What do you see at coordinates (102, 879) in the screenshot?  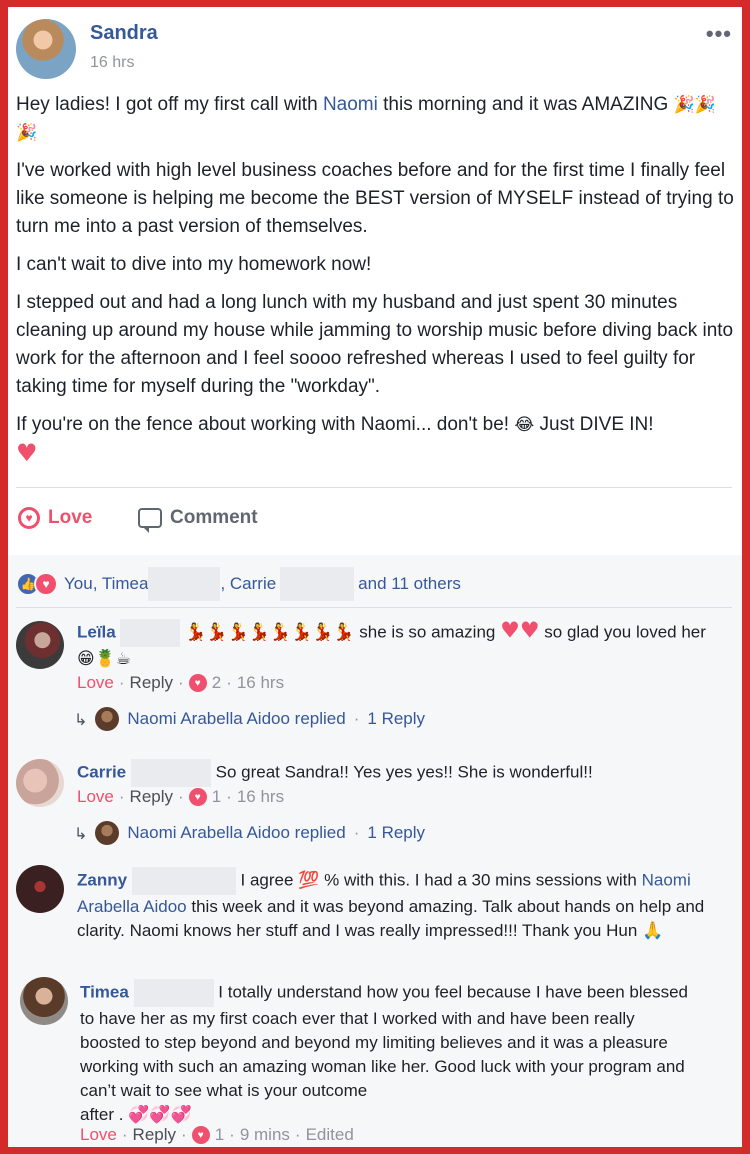 I see `commenter-name: Zanny` at bounding box center [102, 879].